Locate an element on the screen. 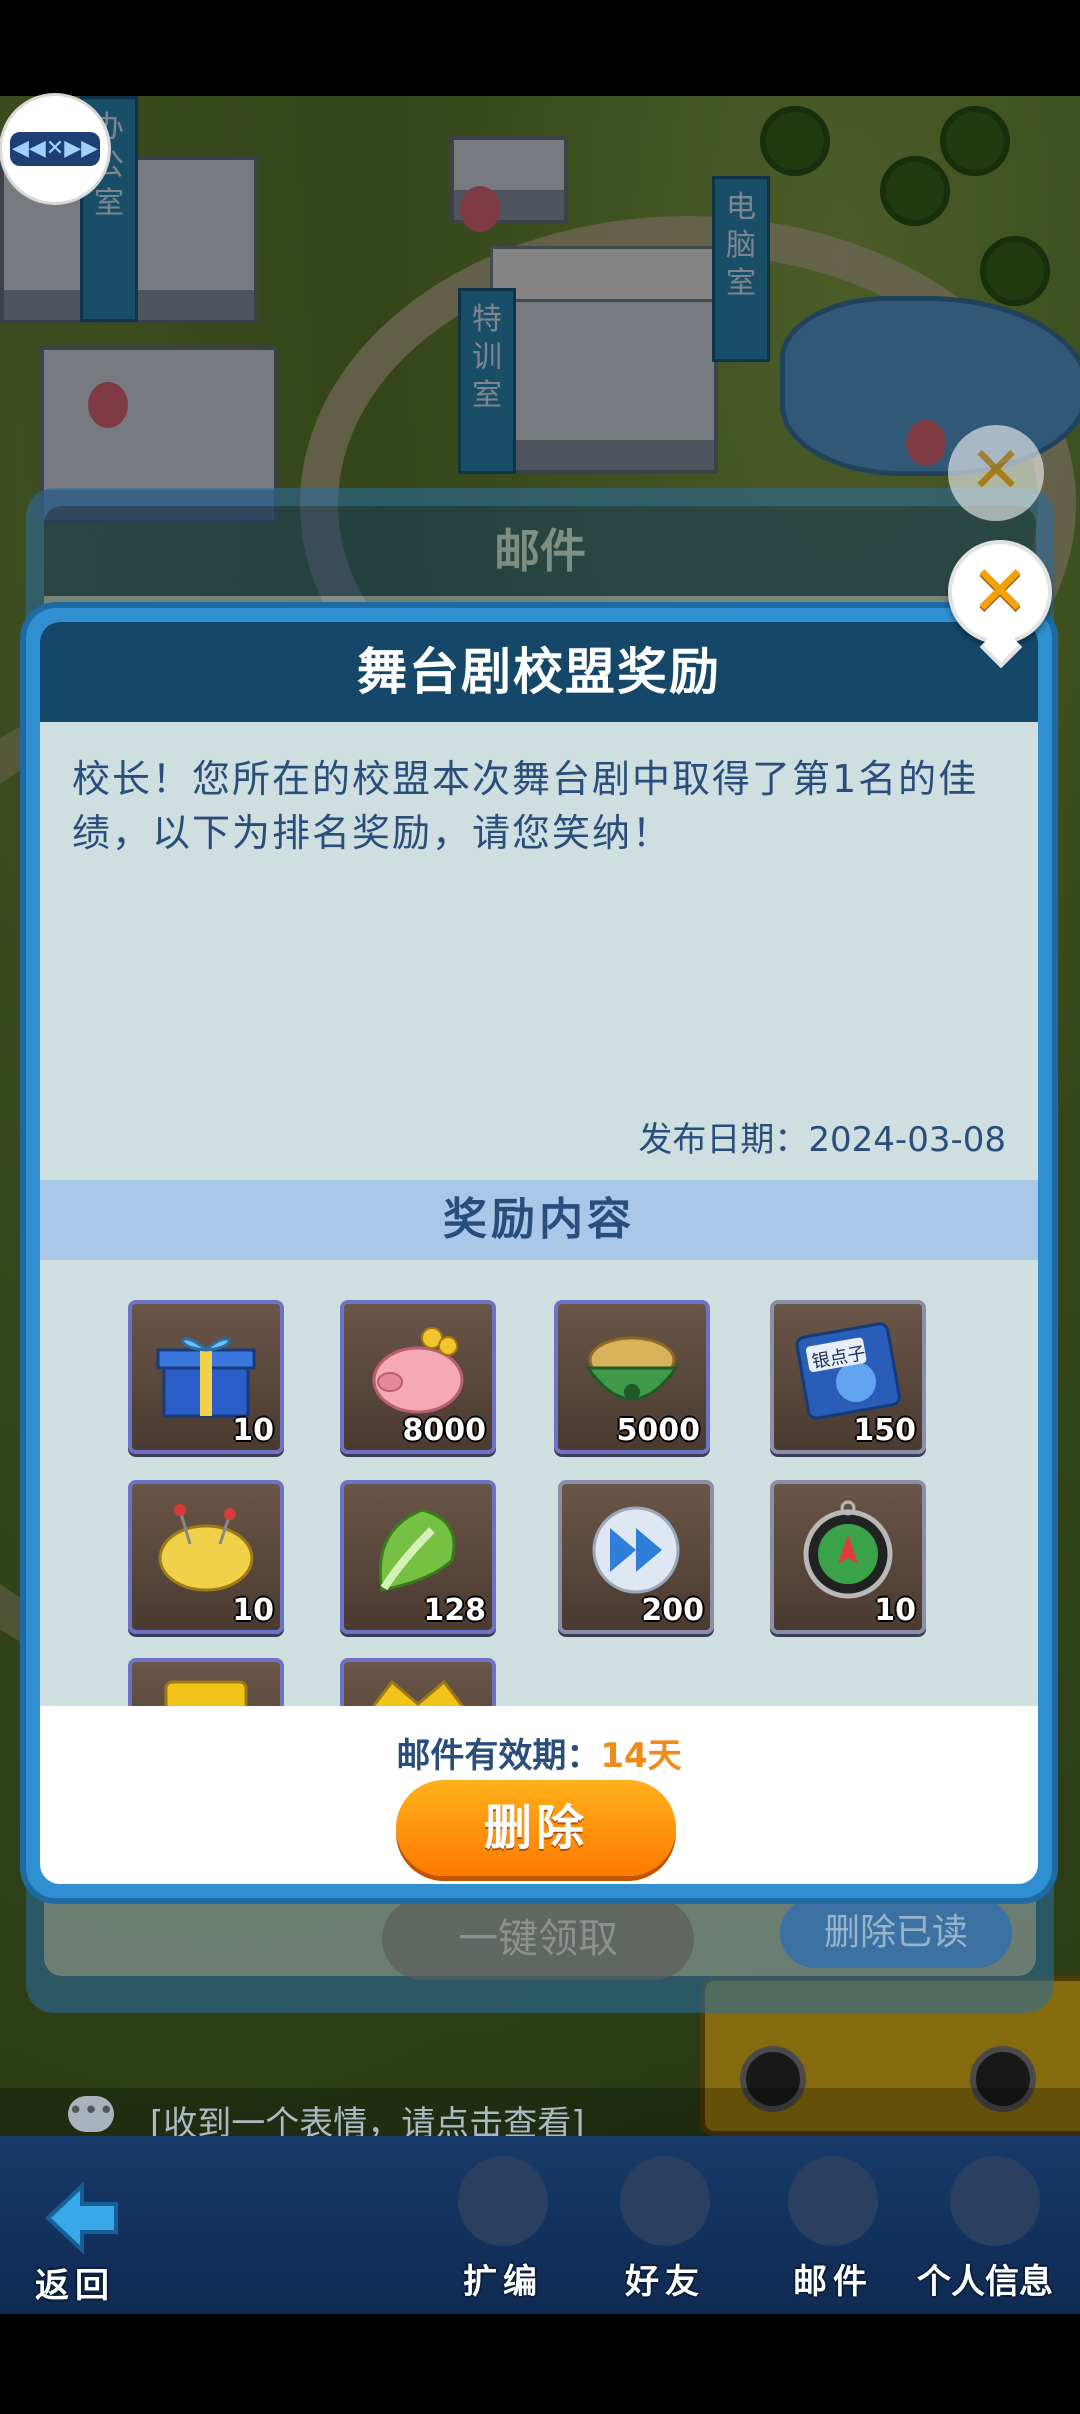 The image size is (1080, 2414). reward-item-pincushion: 10 is located at coordinates (206, 1557).